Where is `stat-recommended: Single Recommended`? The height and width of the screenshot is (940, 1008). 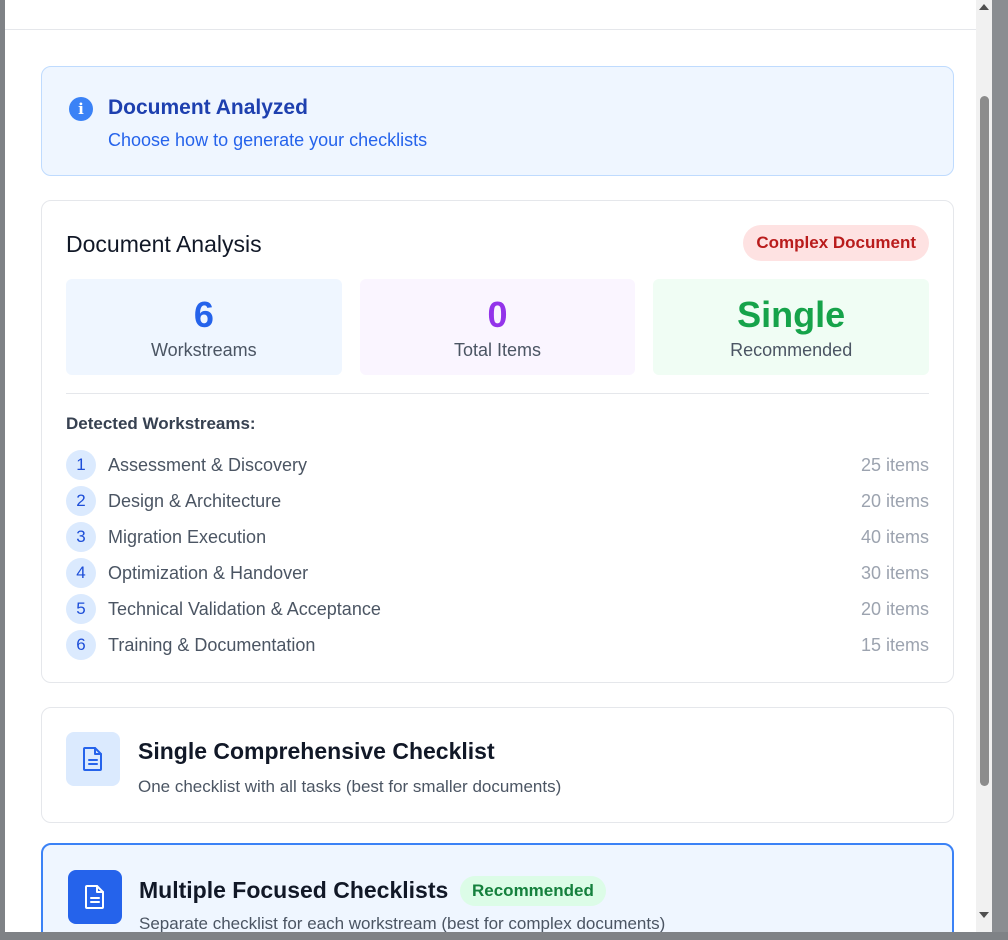 stat-recommended: Single Recommended is located at coordinates (791, 327).